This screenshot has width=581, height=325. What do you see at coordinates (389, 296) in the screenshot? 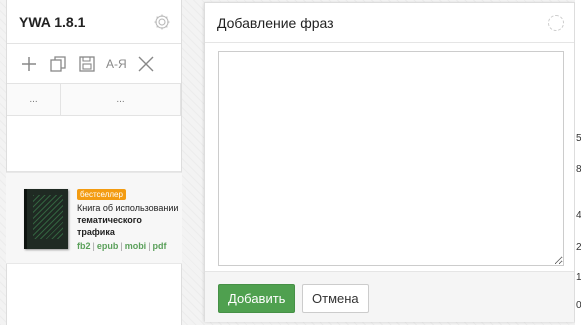
I see `dialog-footer: Добавить Отмена` at bounding box center [389, 296].